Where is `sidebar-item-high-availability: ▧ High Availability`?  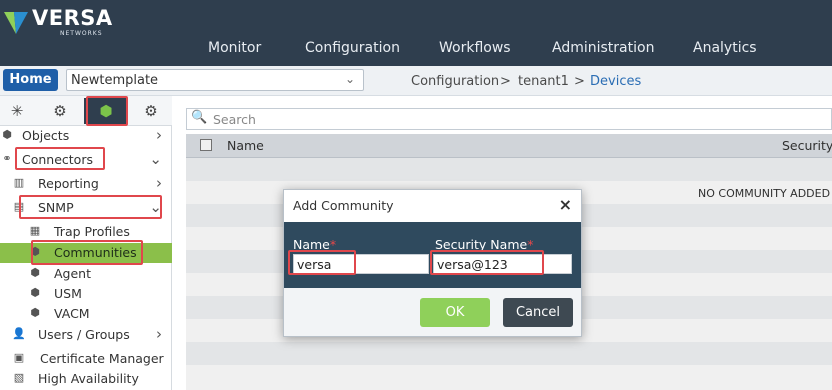 sidebar-item-high-availability: ▧ High Availability is located at coordinates (86, 379).